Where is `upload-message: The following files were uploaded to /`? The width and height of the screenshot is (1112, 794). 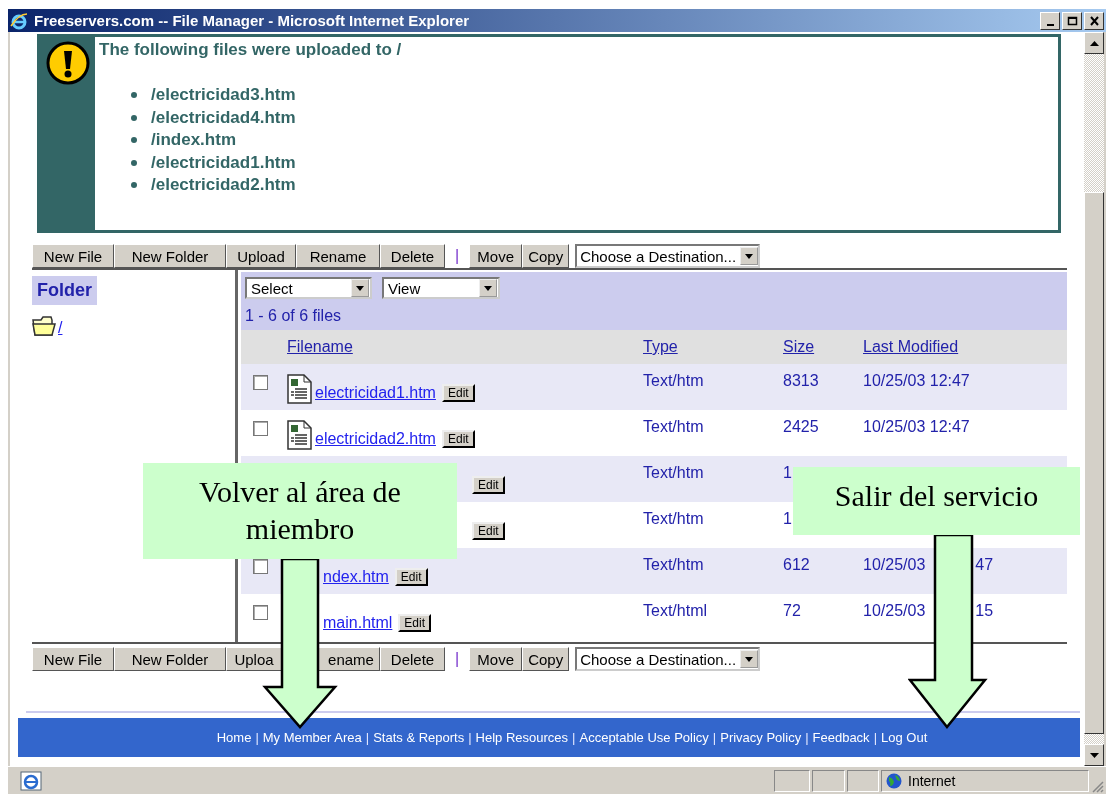
upload-message: The following files were uploaded to / is located at coordinates (250, 50).